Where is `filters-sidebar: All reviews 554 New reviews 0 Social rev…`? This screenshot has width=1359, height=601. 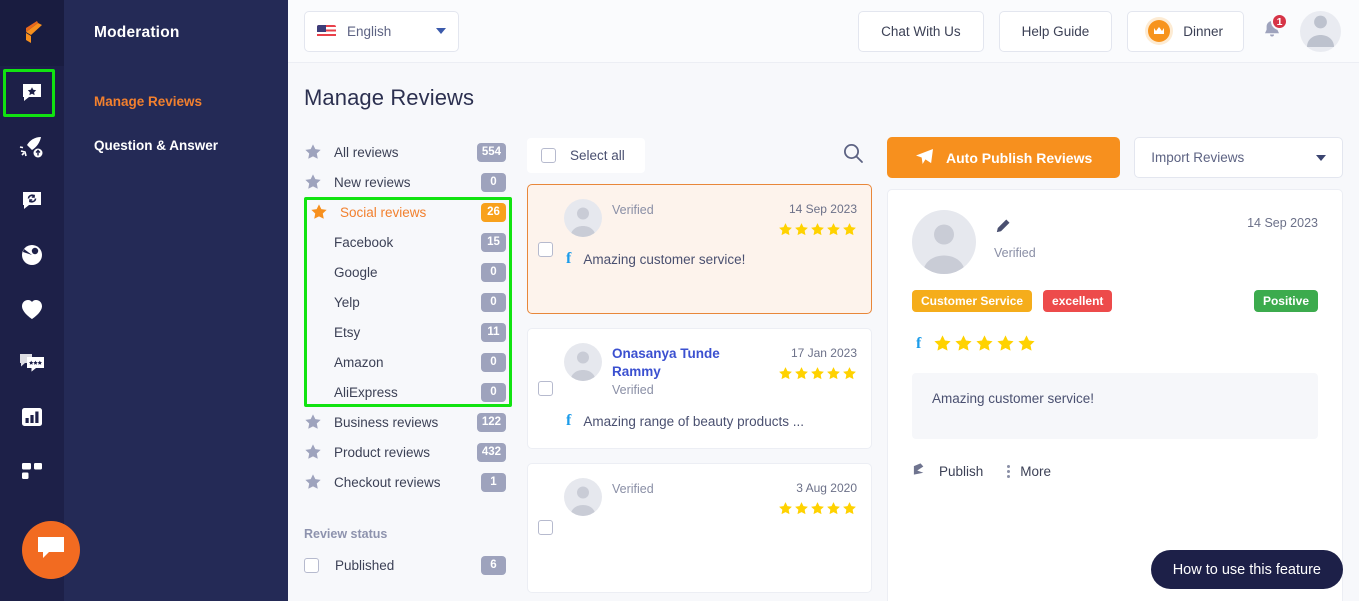 filters-sidebar: All reviews 554 New reviews 0 Social rev… is located at coordinates (408, 369).